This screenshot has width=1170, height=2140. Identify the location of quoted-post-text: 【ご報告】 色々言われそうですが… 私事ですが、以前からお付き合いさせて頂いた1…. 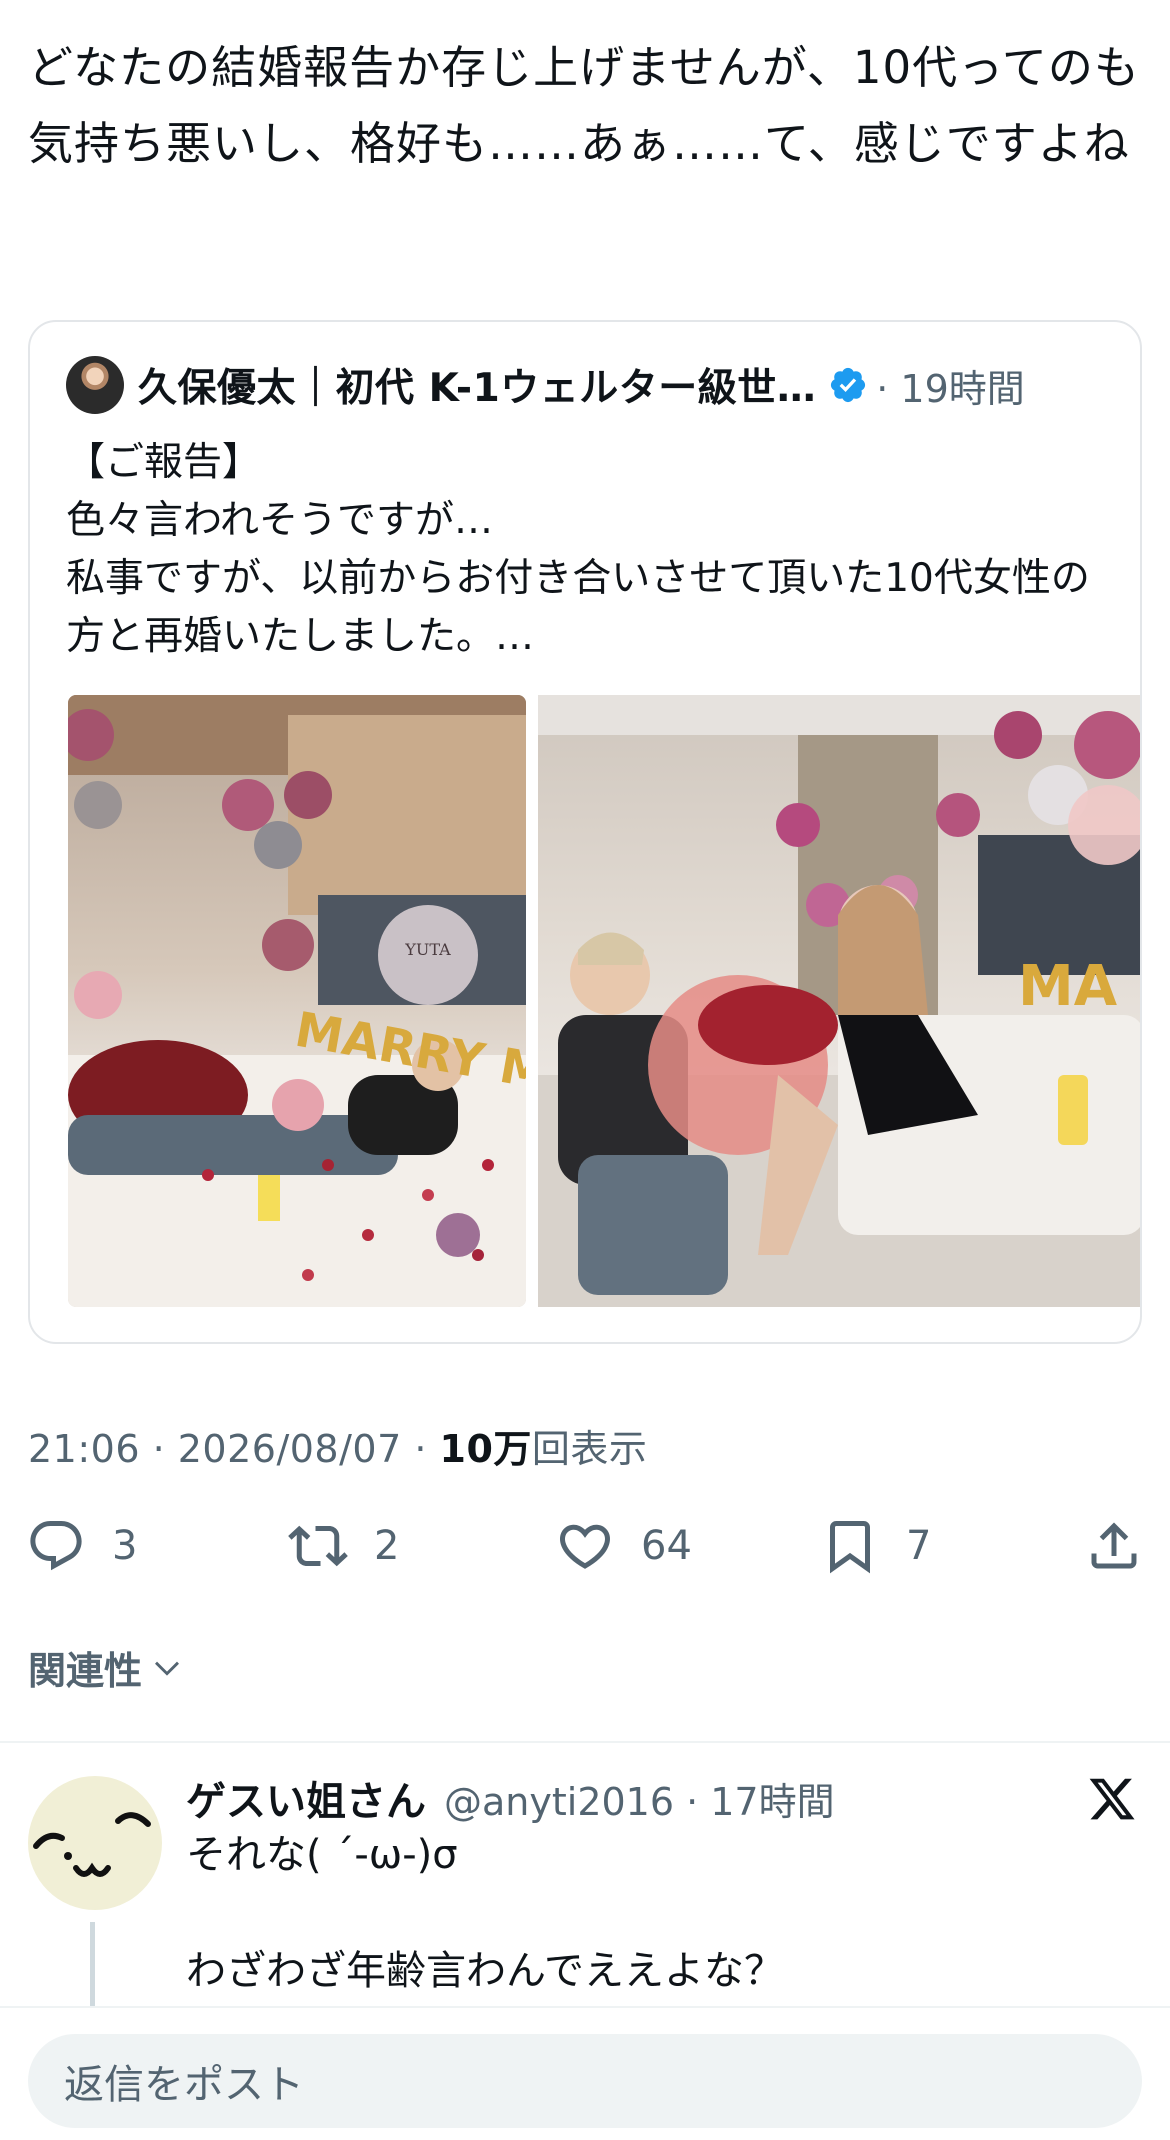
(578, 549).